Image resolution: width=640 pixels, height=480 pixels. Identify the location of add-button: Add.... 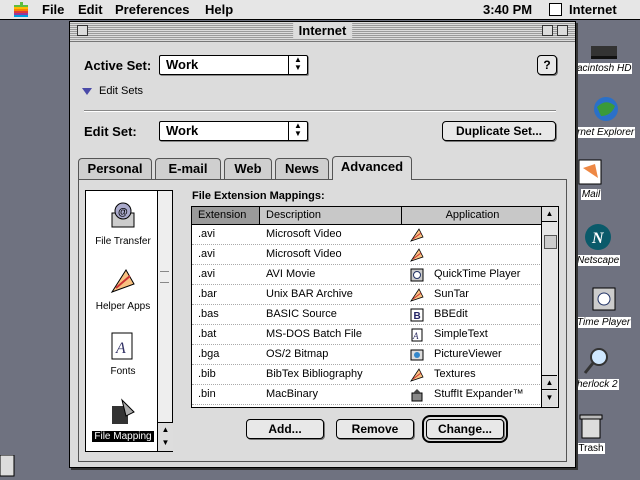
(285, 429).